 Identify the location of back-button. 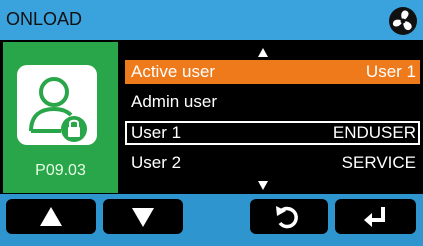
(289, 216).